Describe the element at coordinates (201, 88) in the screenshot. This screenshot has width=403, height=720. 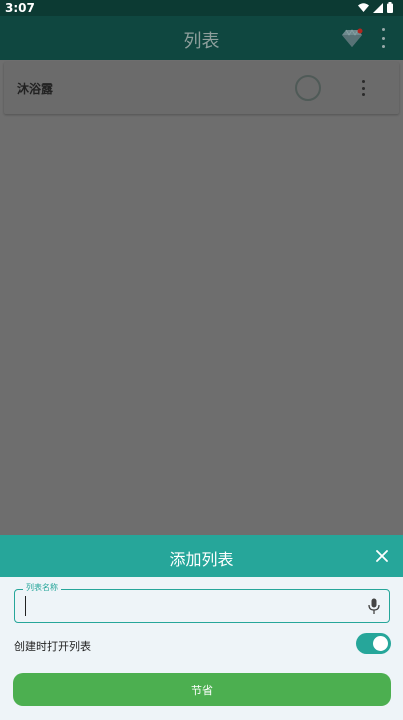
I see `list-item: 沐浴露` at that location.